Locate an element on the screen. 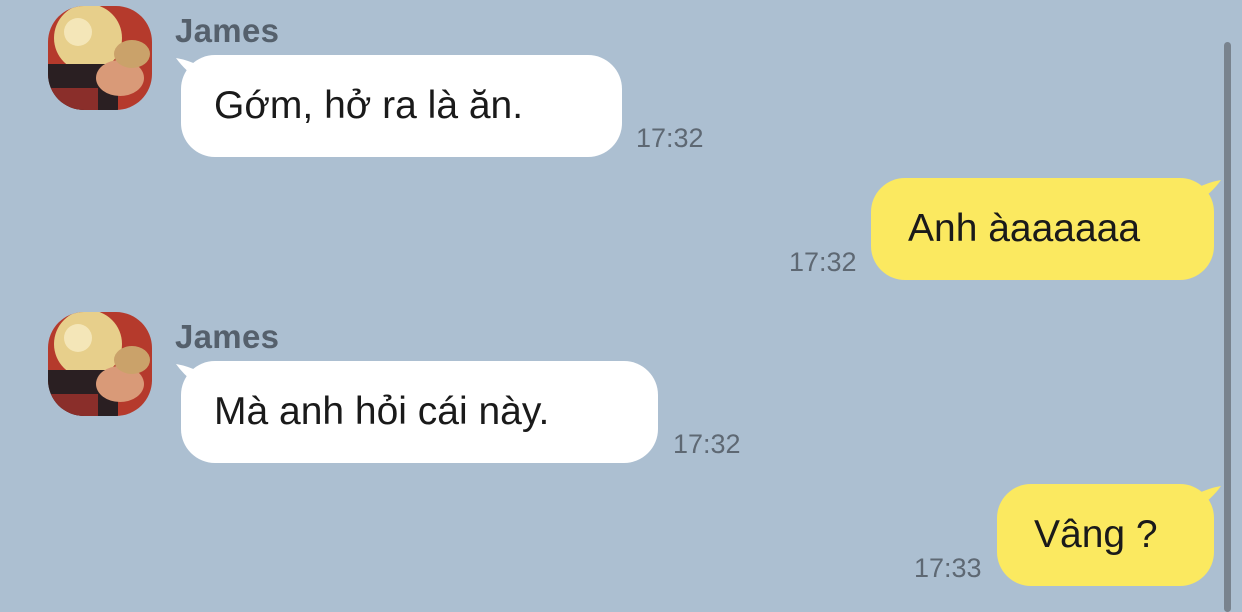 Image resolution: width=1242 pixels, height=612 pixels. scrollbar is located at coordinates (1227, 327).